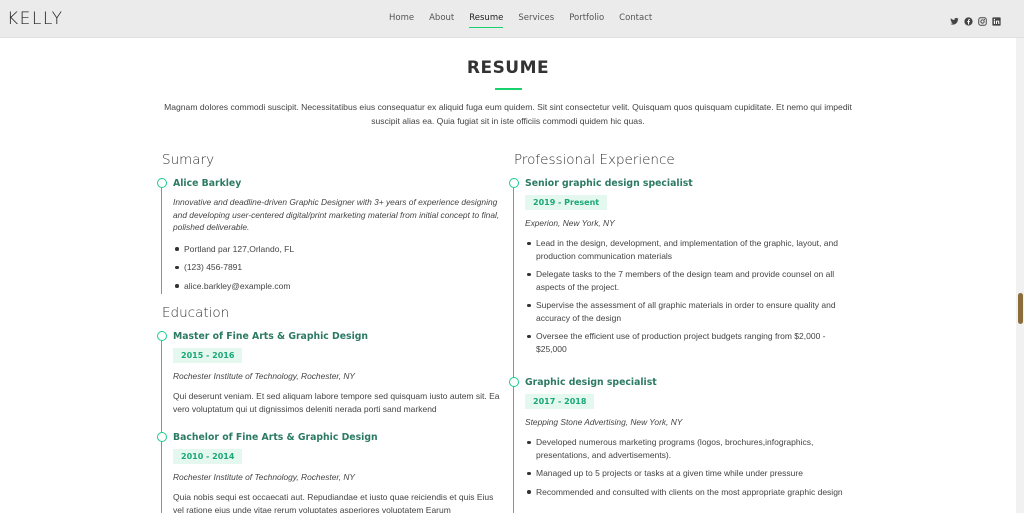 The height and width of the screenshot is (513, 1024). What do you see at coordinates (968, 19) in the screenshot?
I see `facebook-icon` at bounding box center [968, 19].